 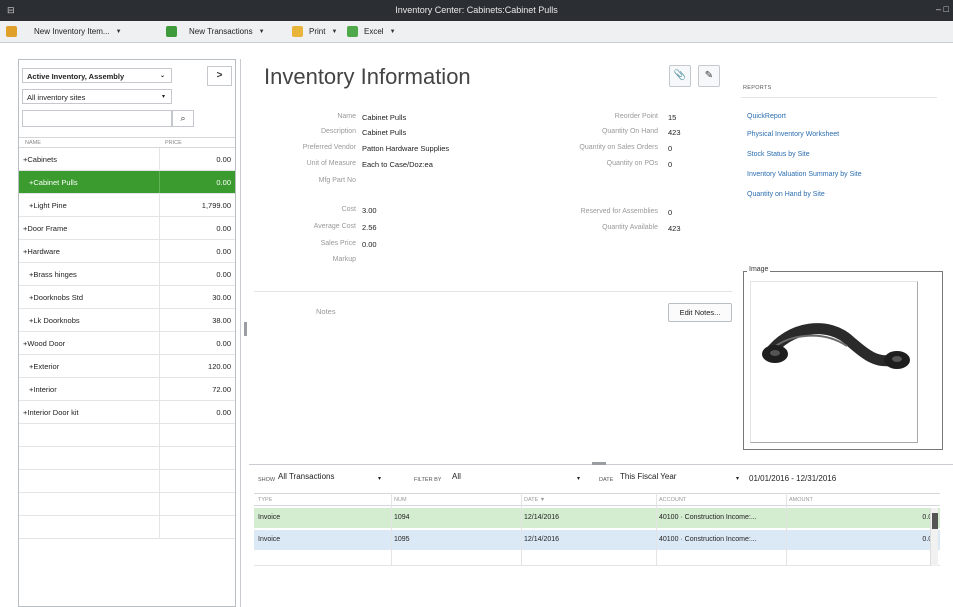 I want to click on panel-splitter, so click(x=240, y=333).